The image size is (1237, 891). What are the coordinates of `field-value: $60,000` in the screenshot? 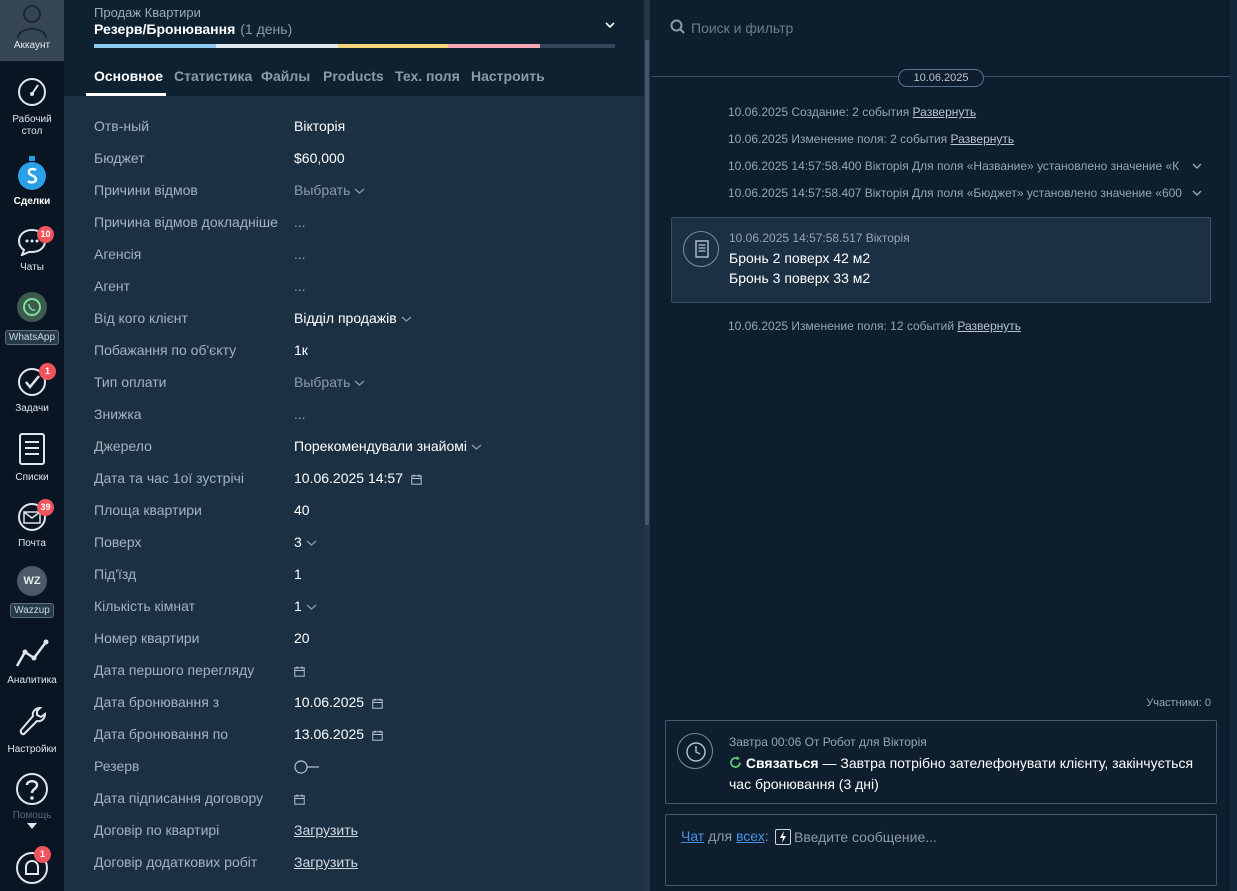 It's located at (319, 158).